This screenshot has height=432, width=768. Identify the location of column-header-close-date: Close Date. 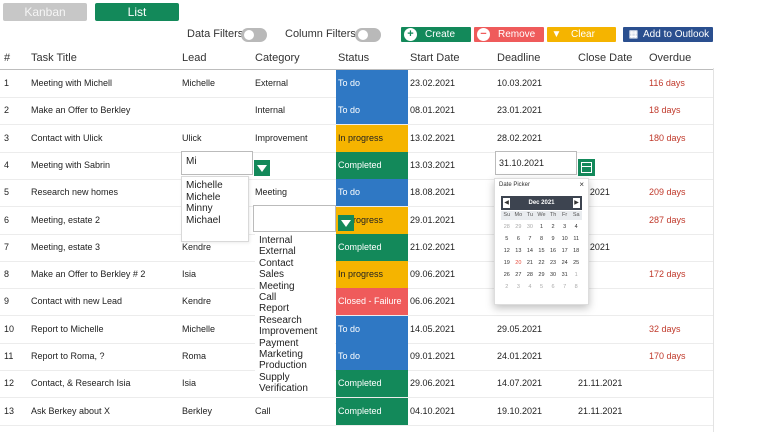
(605, 58).